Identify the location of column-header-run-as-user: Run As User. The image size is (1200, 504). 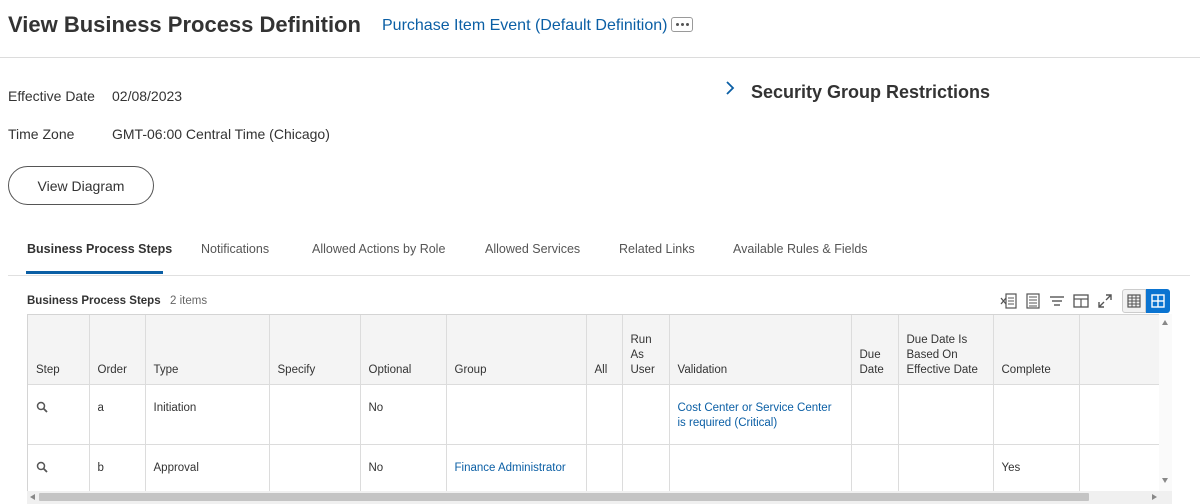
(646, 350).